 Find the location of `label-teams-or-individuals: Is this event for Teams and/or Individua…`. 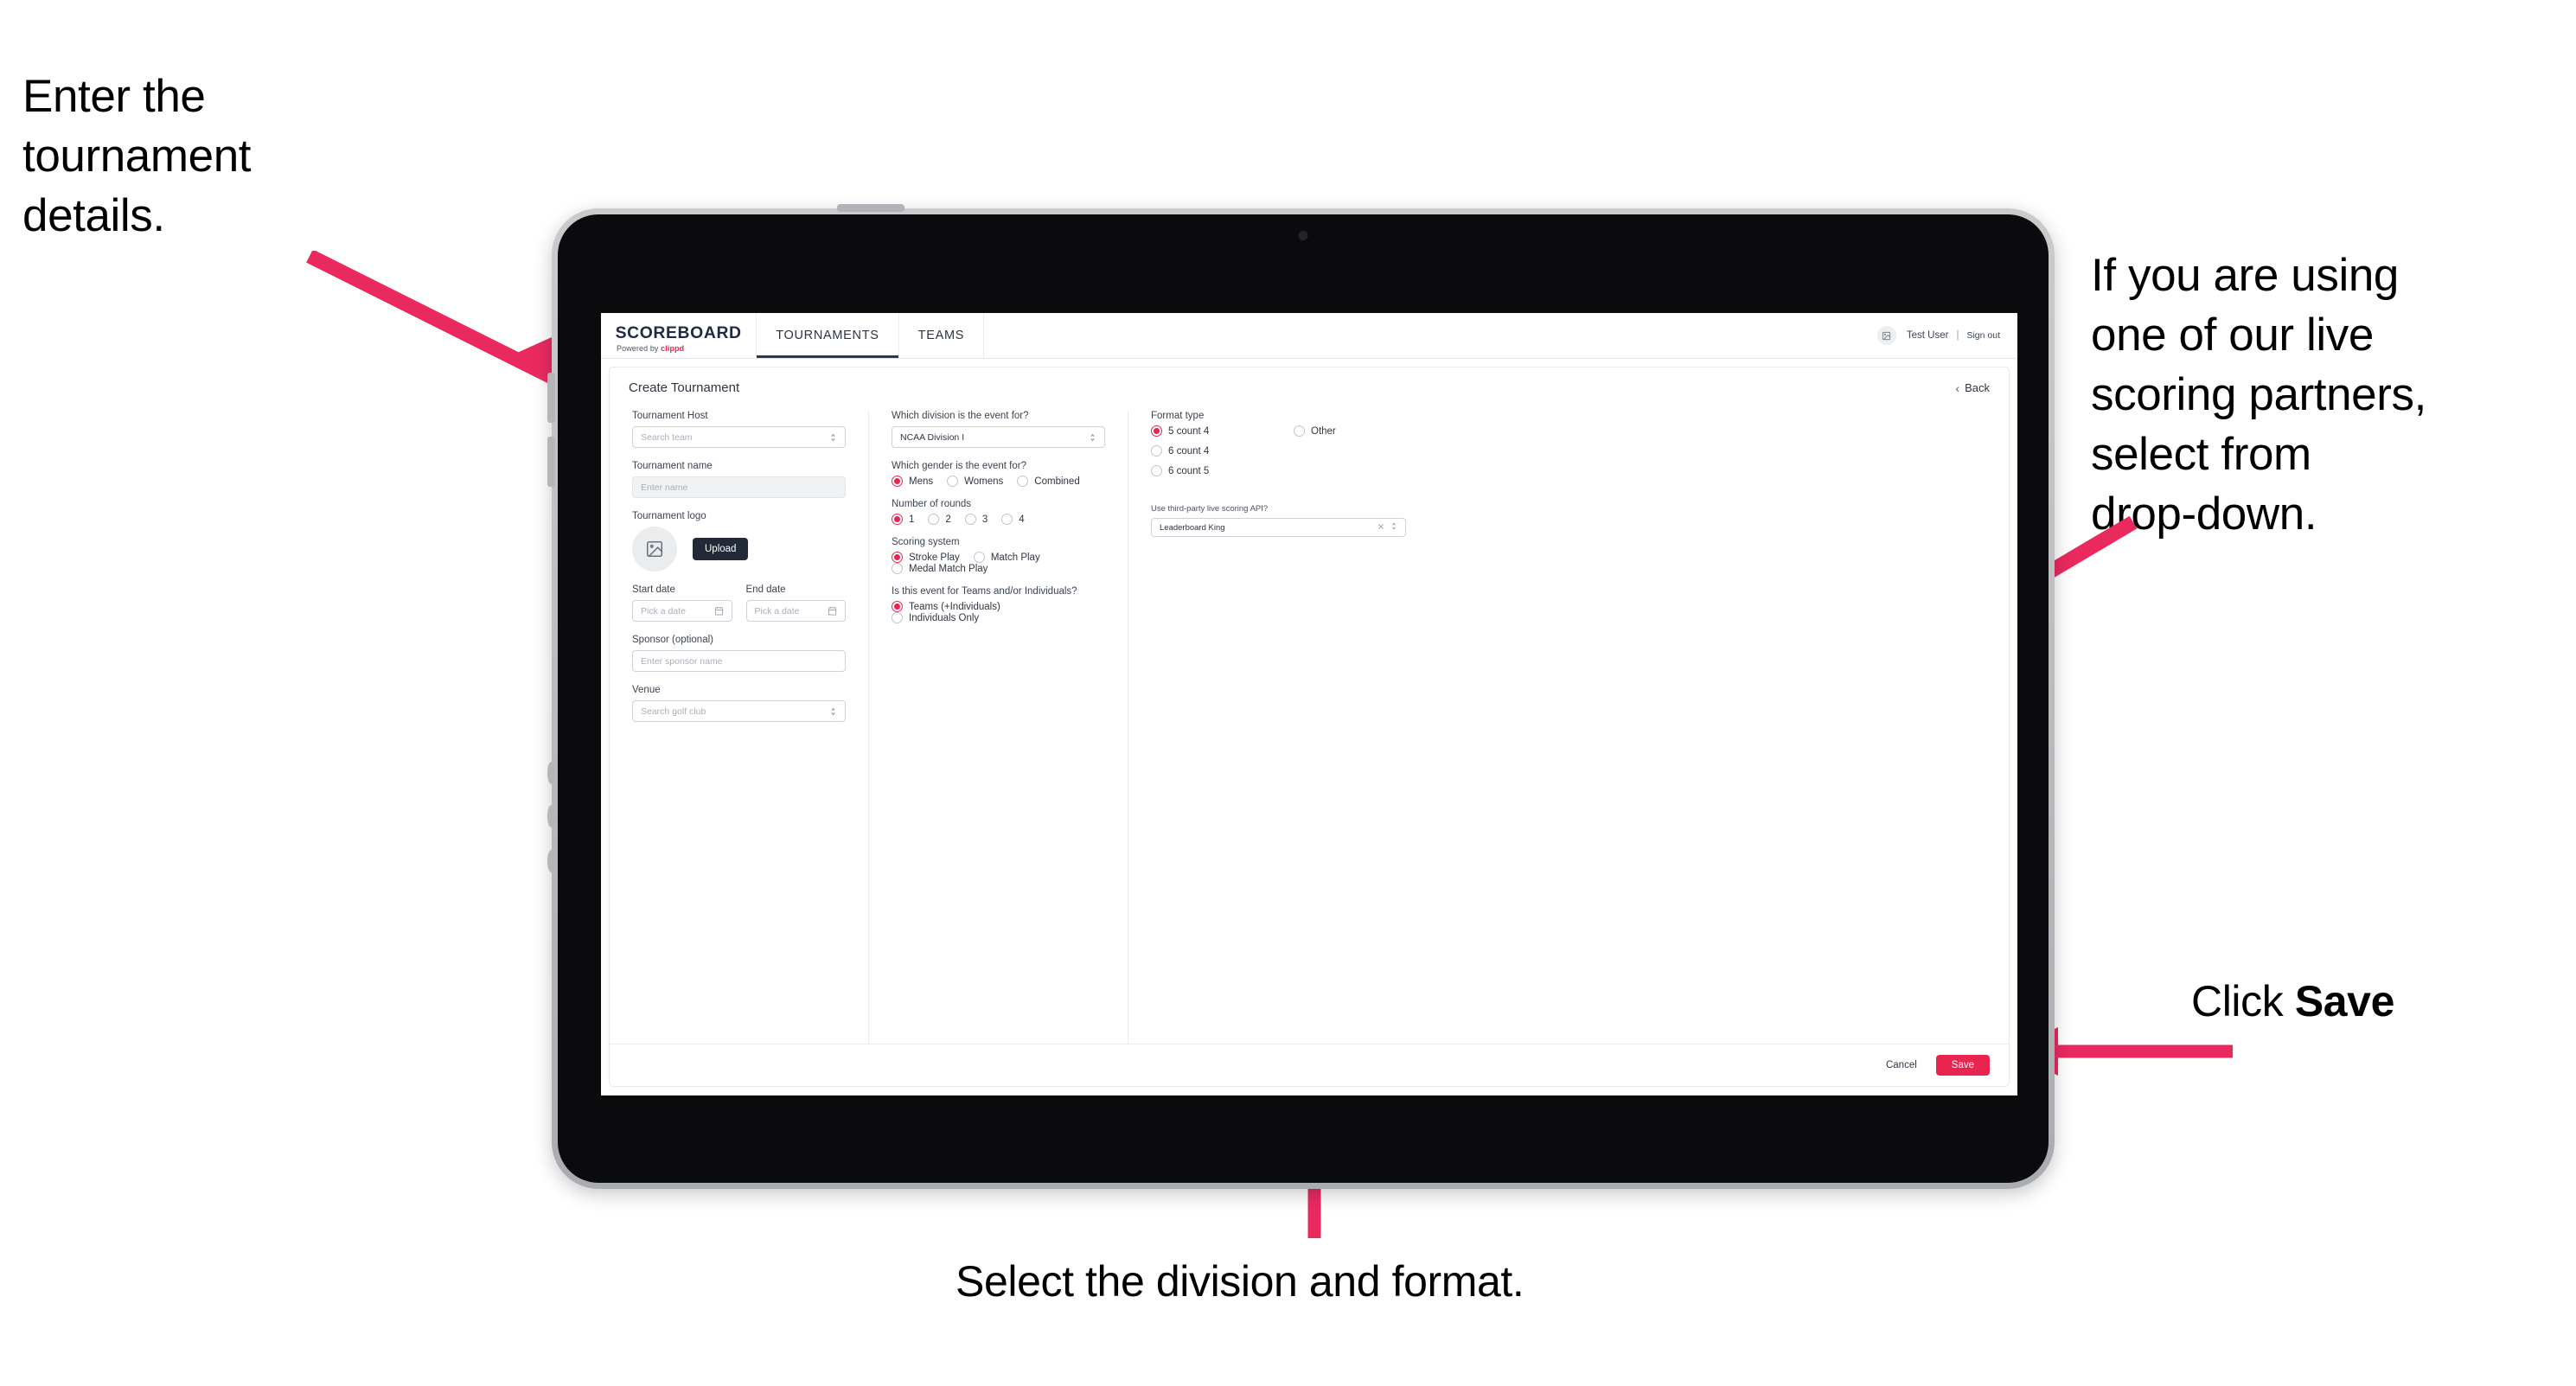

label-teams-or-individuals: Is this event for Teams and/or Individua… is located at coordinates (985, 592).